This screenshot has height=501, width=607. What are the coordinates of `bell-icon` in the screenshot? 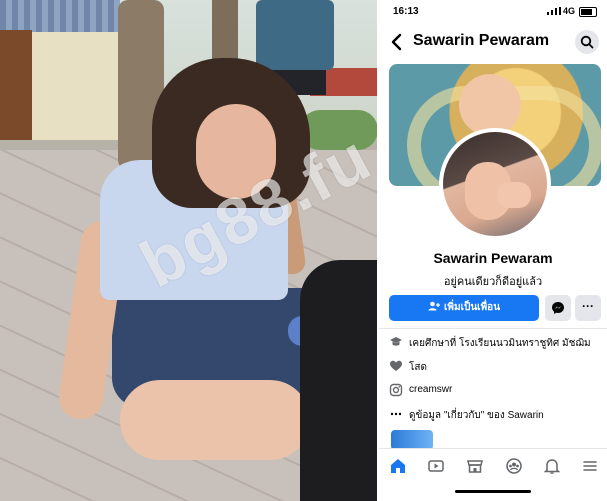 It's located at (552, 466).